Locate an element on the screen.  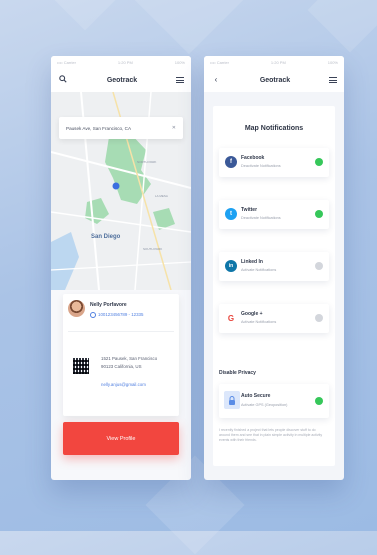
toggle-twitter is located at coordinates (319, 214).